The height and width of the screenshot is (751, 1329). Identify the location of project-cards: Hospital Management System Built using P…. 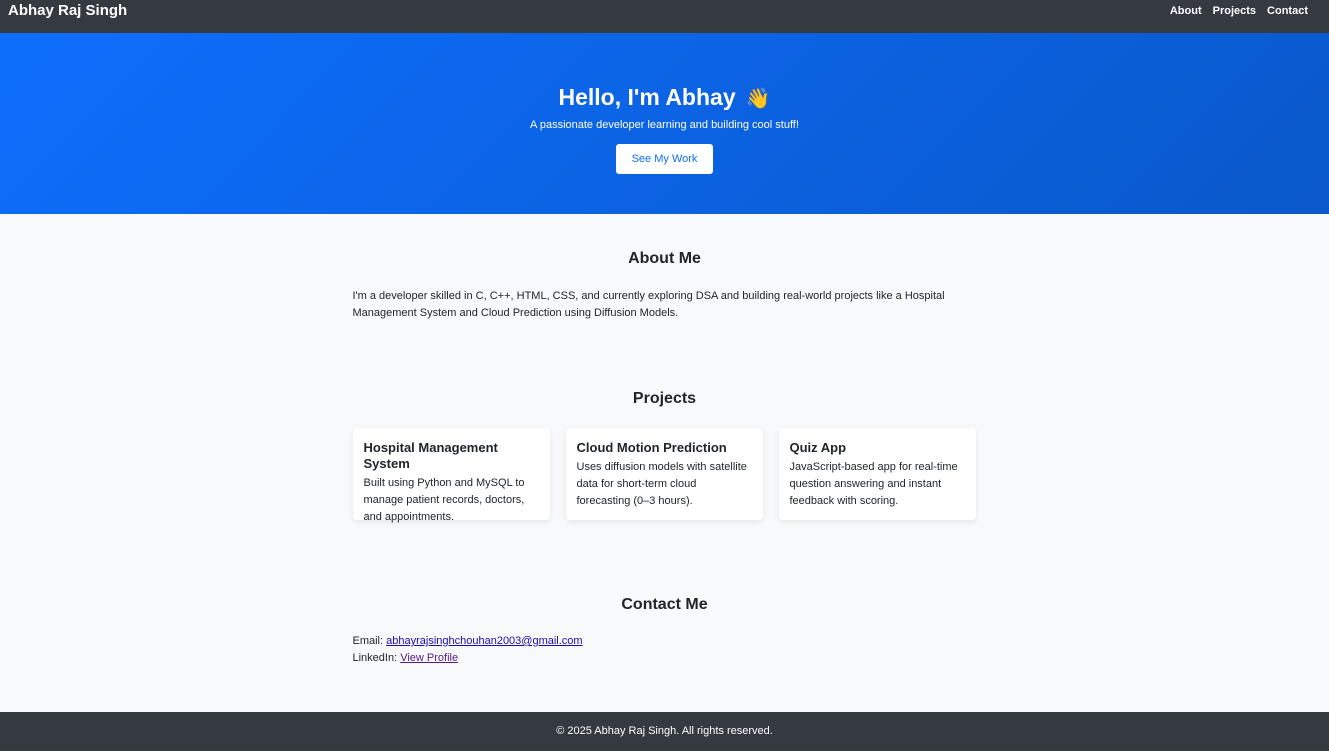
(664, 475).